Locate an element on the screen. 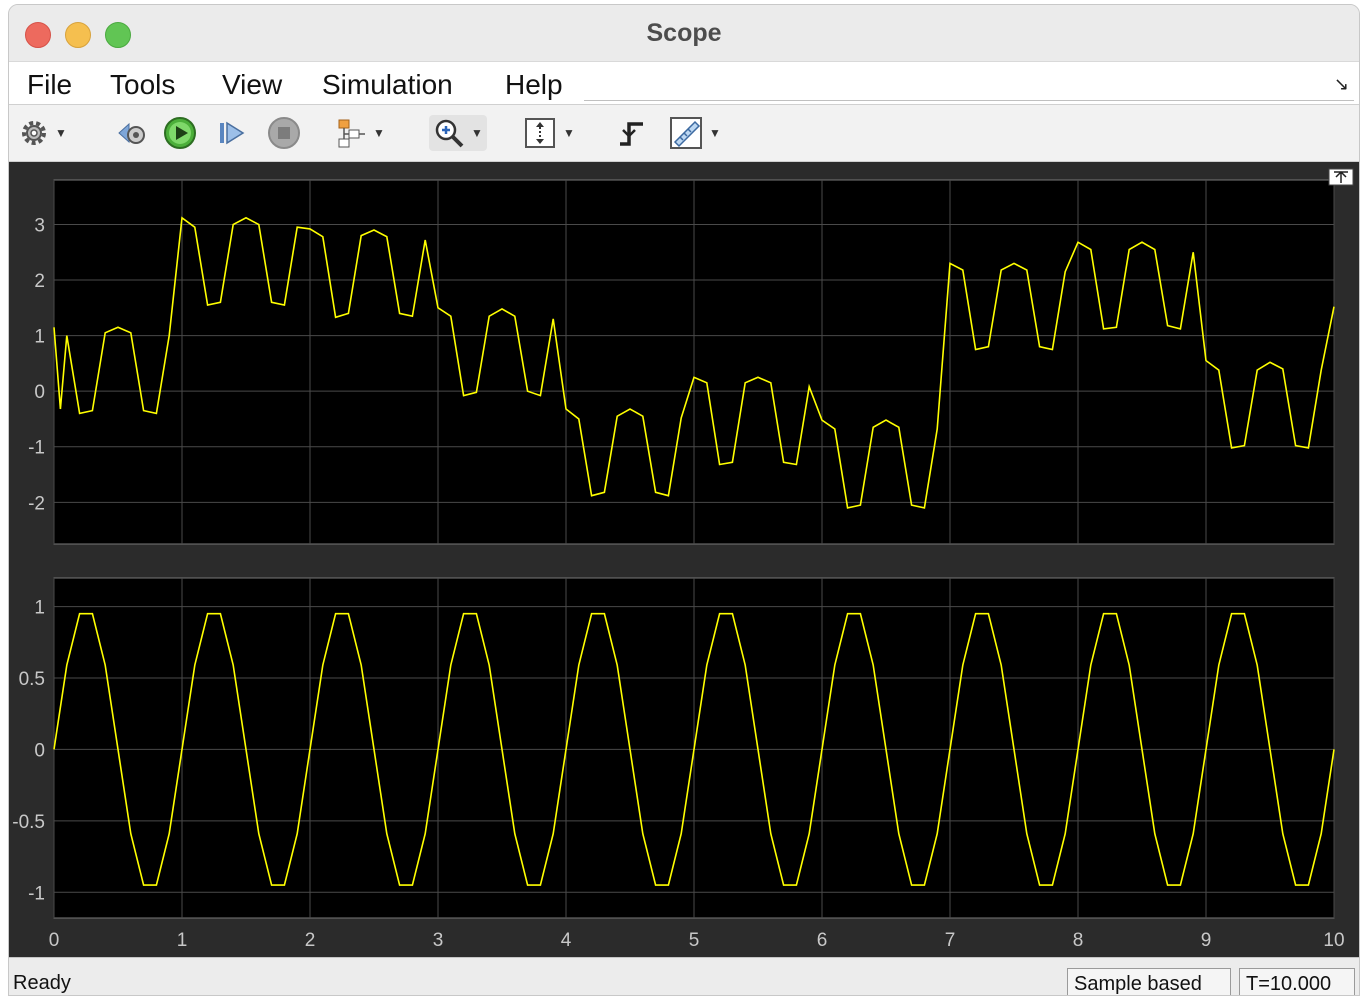  sample-mode-indicator: Sample based is located at coordinates (1149, 981).